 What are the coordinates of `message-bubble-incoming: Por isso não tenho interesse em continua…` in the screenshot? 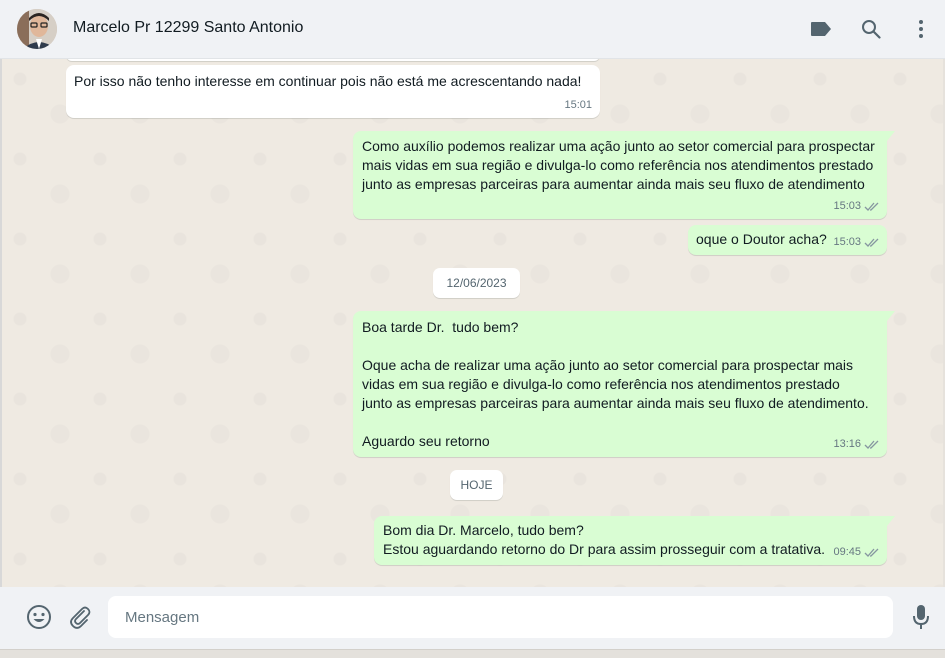 It's located at (333, 91).